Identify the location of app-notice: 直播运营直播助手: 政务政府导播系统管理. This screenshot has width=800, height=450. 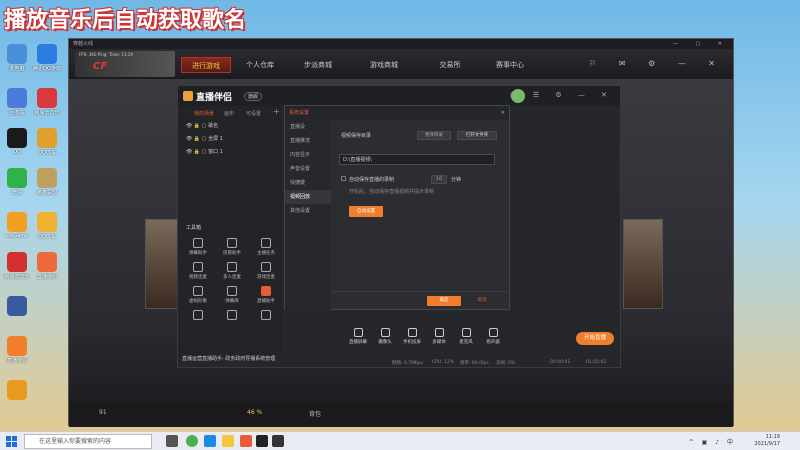
(228, 358).